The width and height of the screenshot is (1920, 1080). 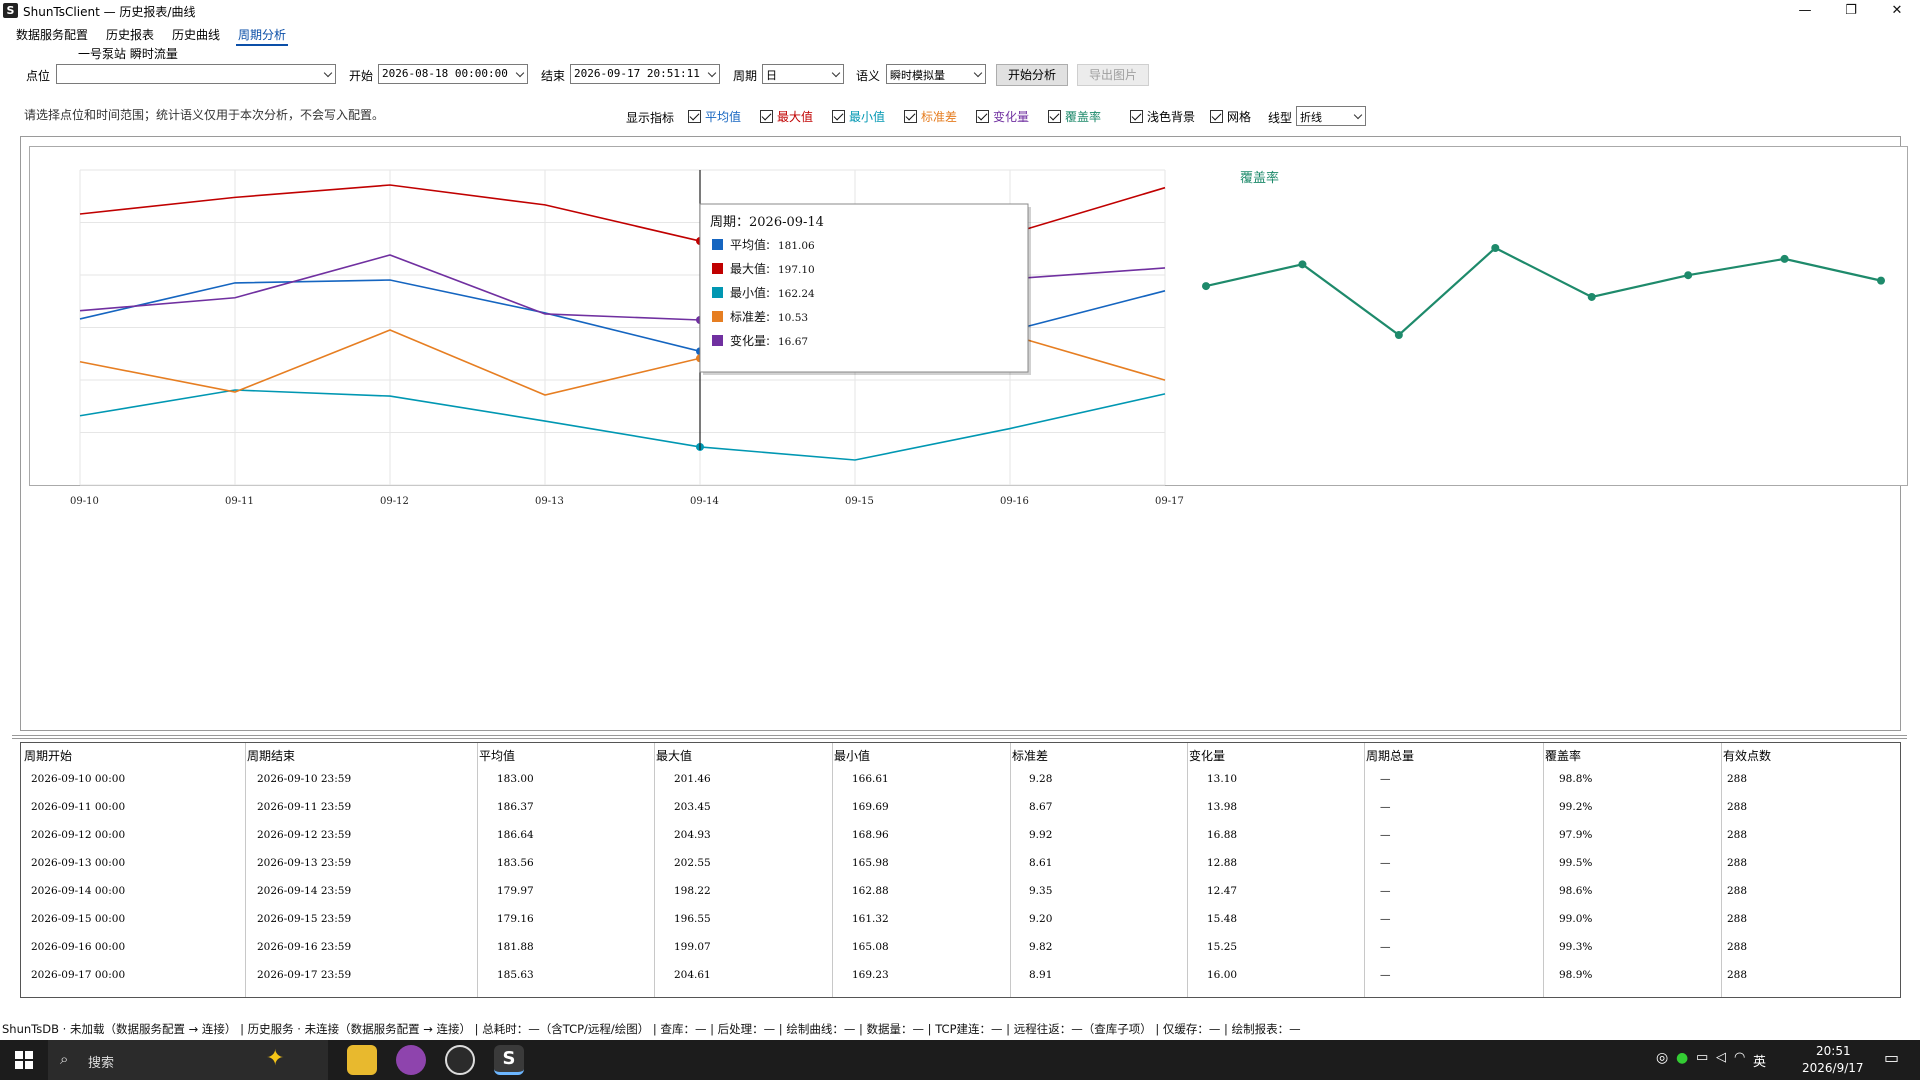 What do you see at coordinates (1759, 1060) in the screenshot?
I see `ime-indicator: 英` at bounding box center [1759, 1060].